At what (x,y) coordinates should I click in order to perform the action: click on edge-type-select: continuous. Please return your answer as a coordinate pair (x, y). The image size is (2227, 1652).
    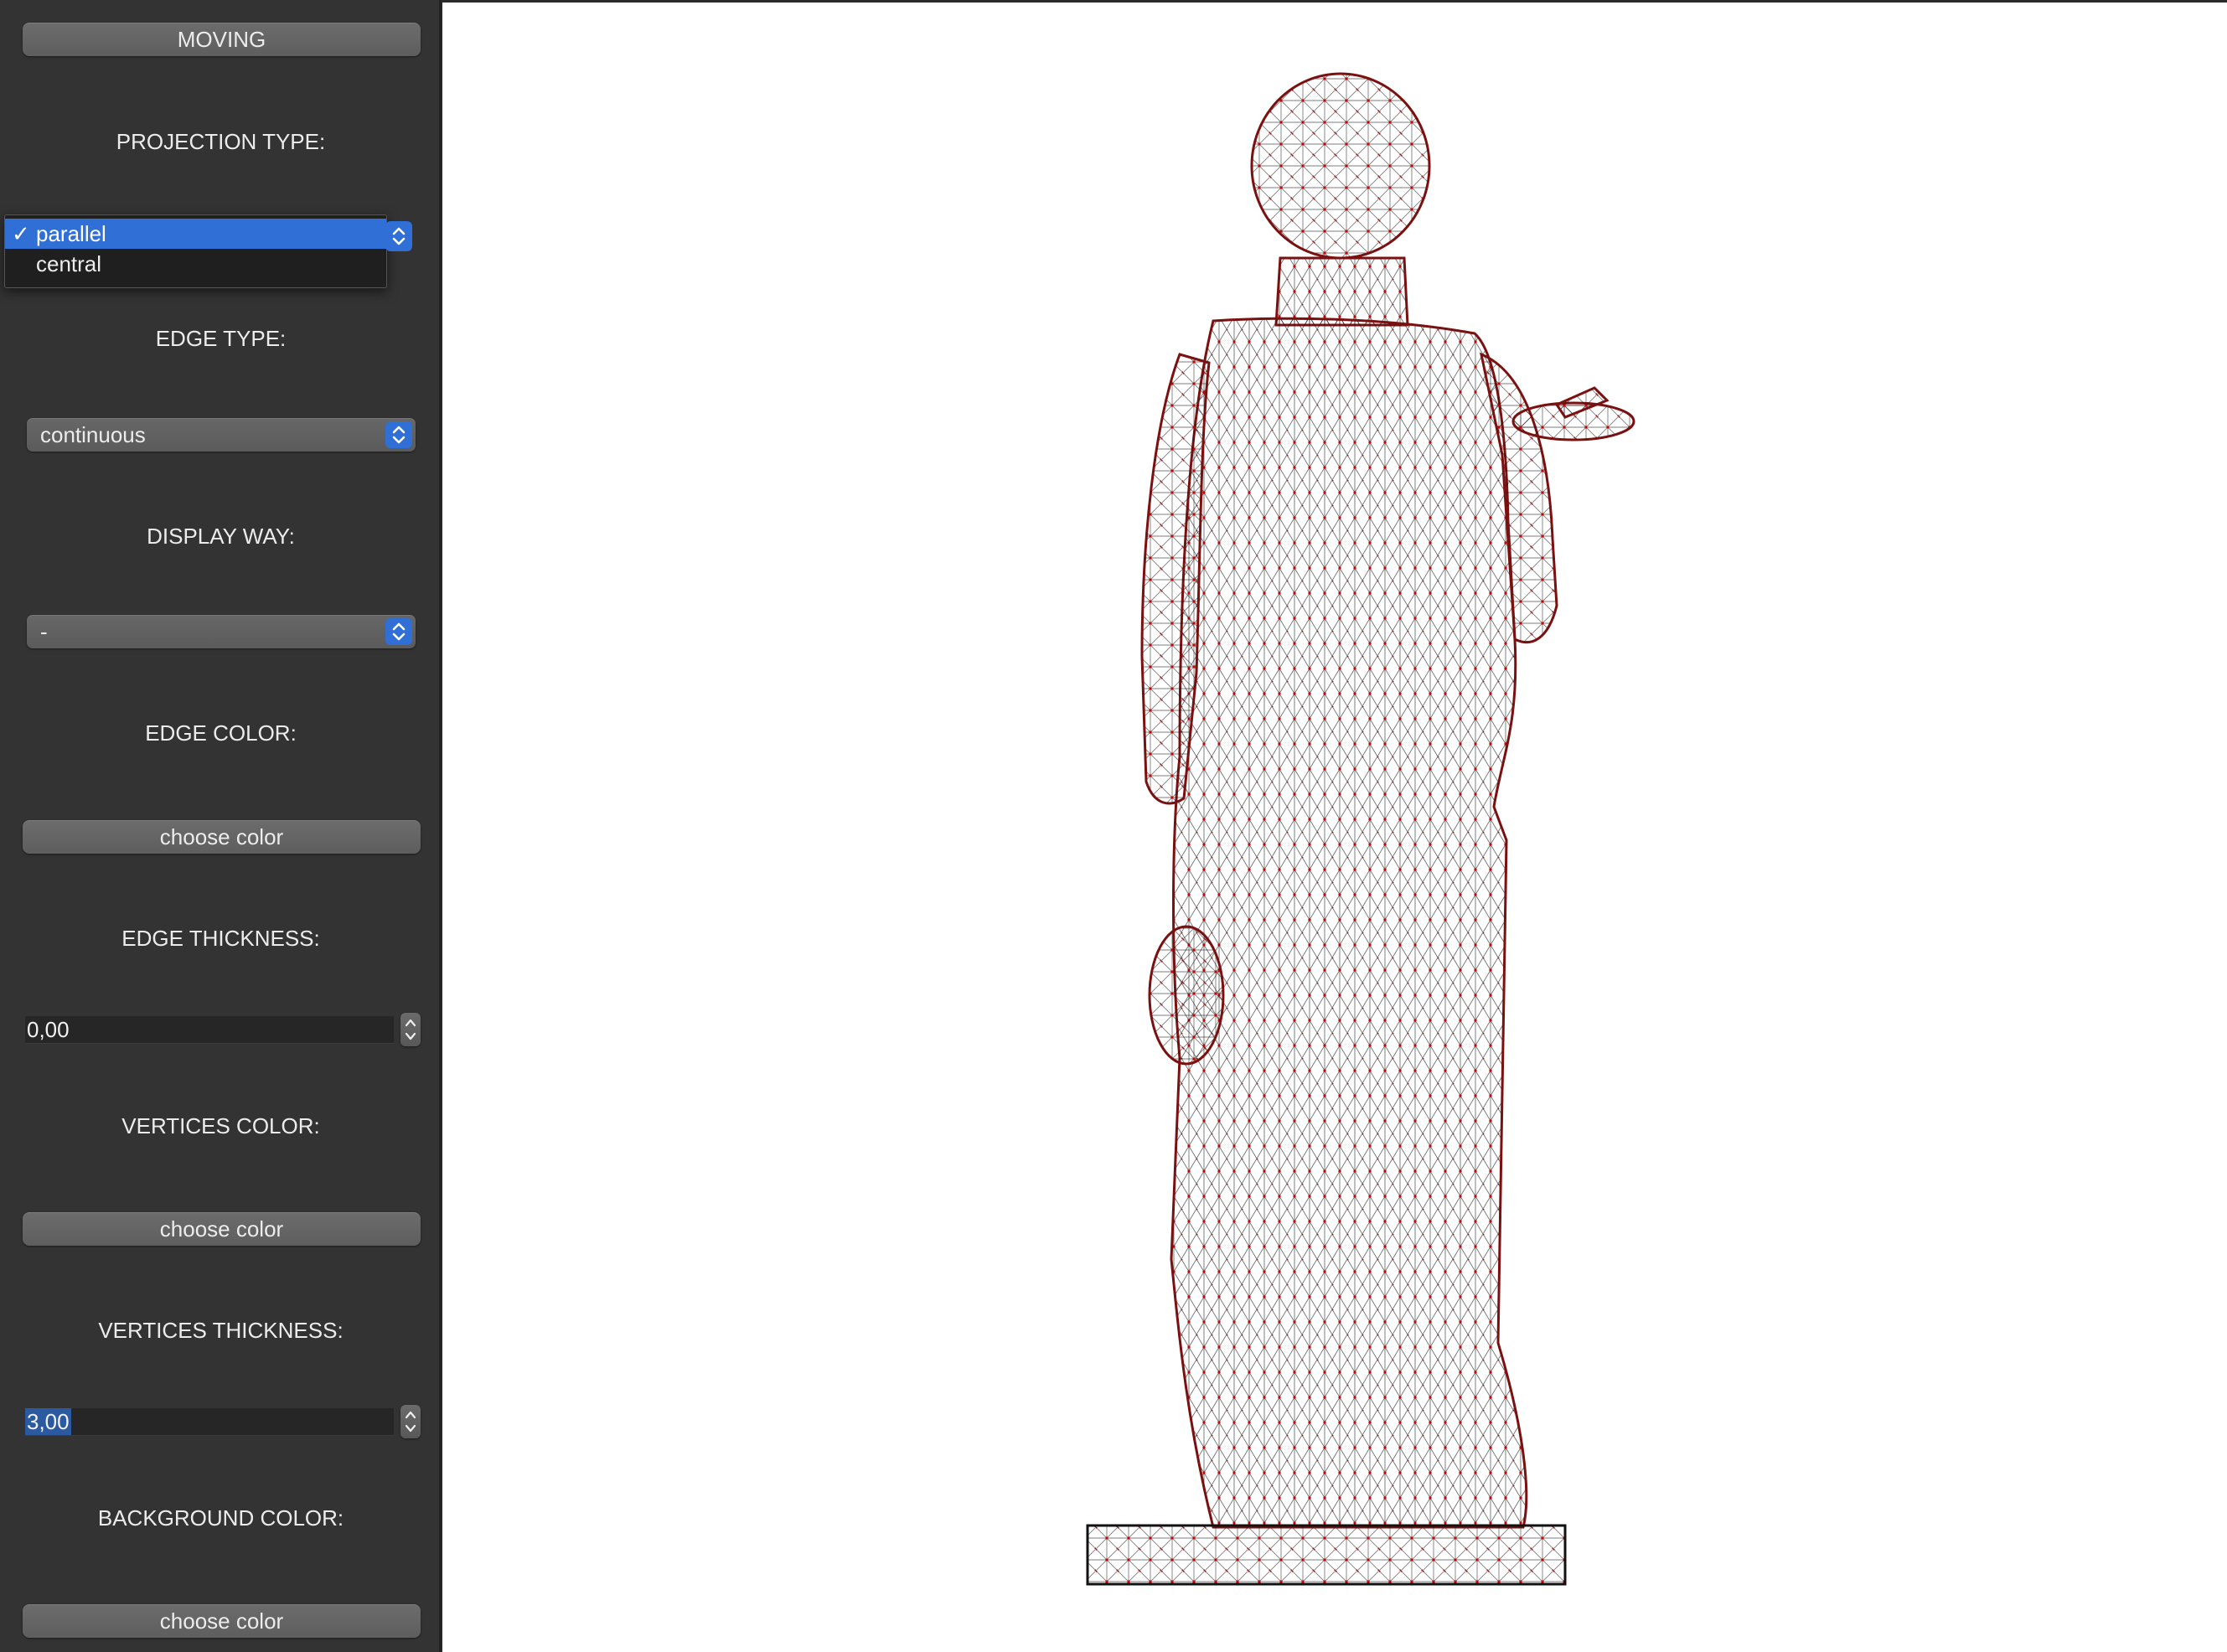
    Looking at the image, I should click on (221, 435).